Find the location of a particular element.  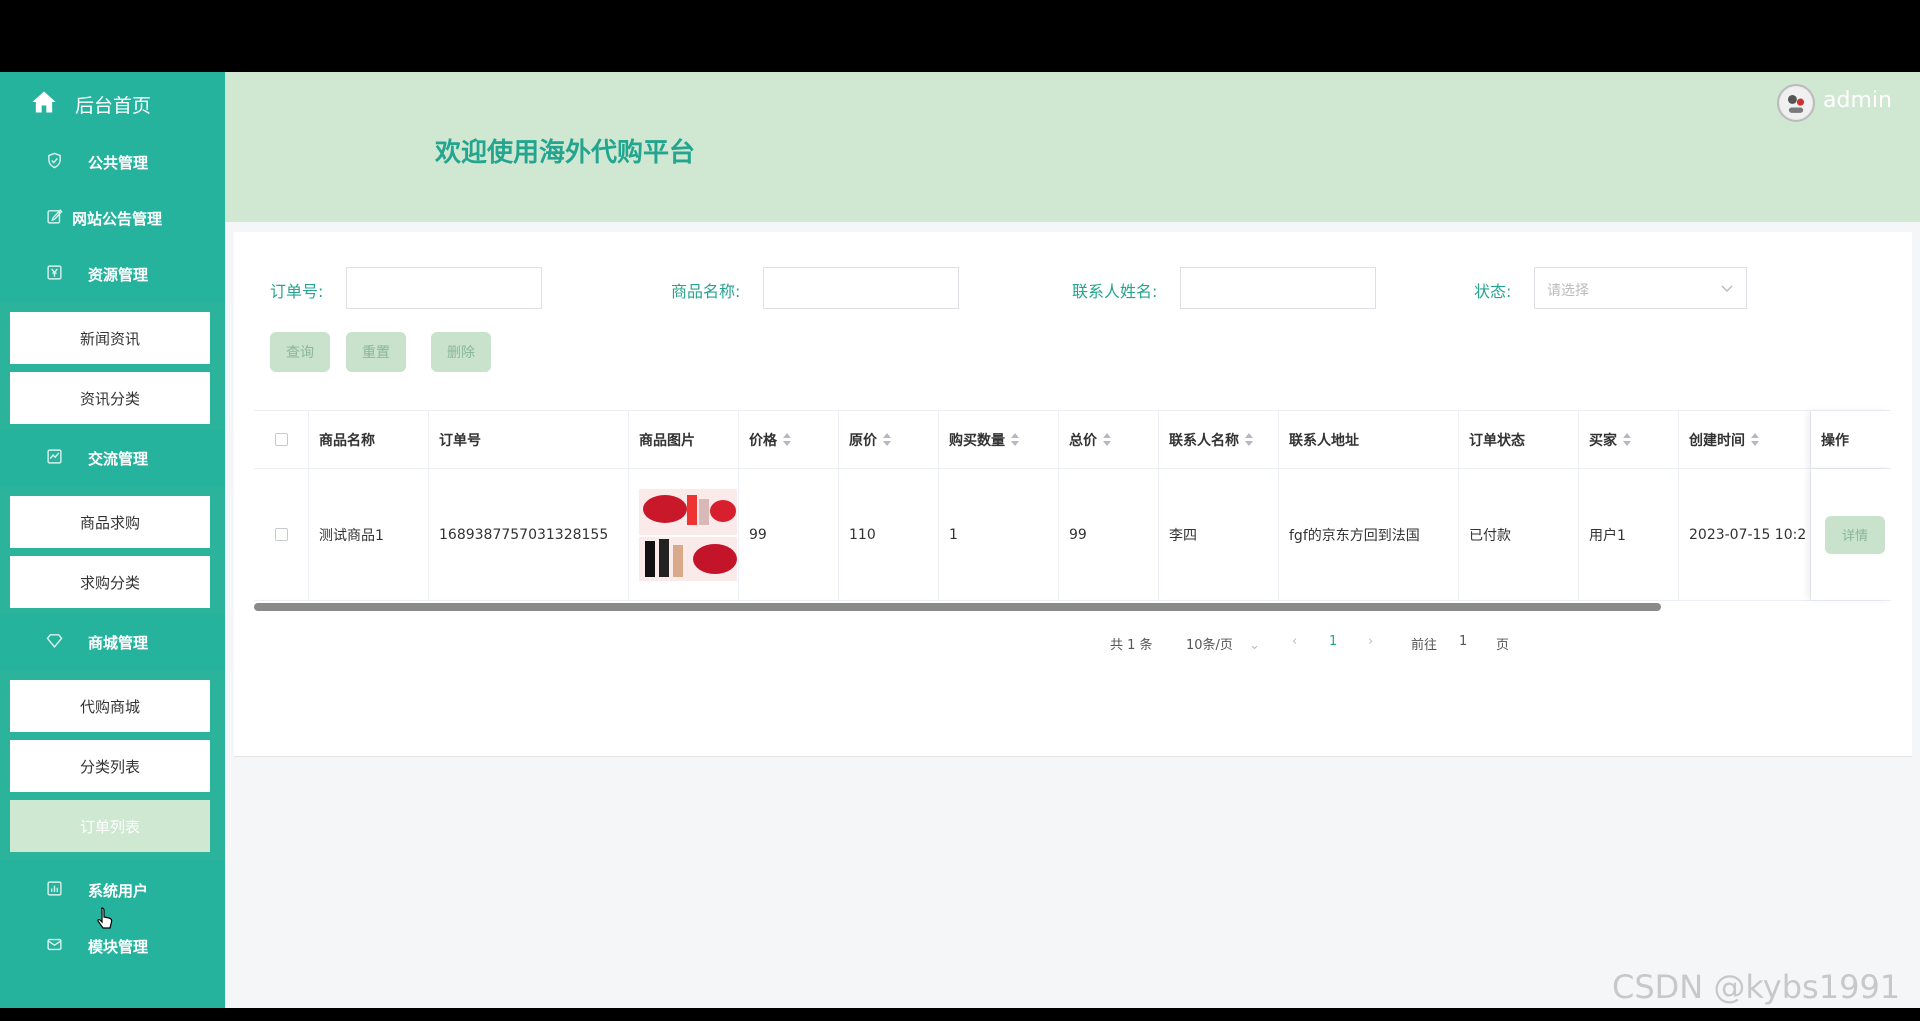

col-header-sortable: 购买数量 is located at coordinates (999, 439).